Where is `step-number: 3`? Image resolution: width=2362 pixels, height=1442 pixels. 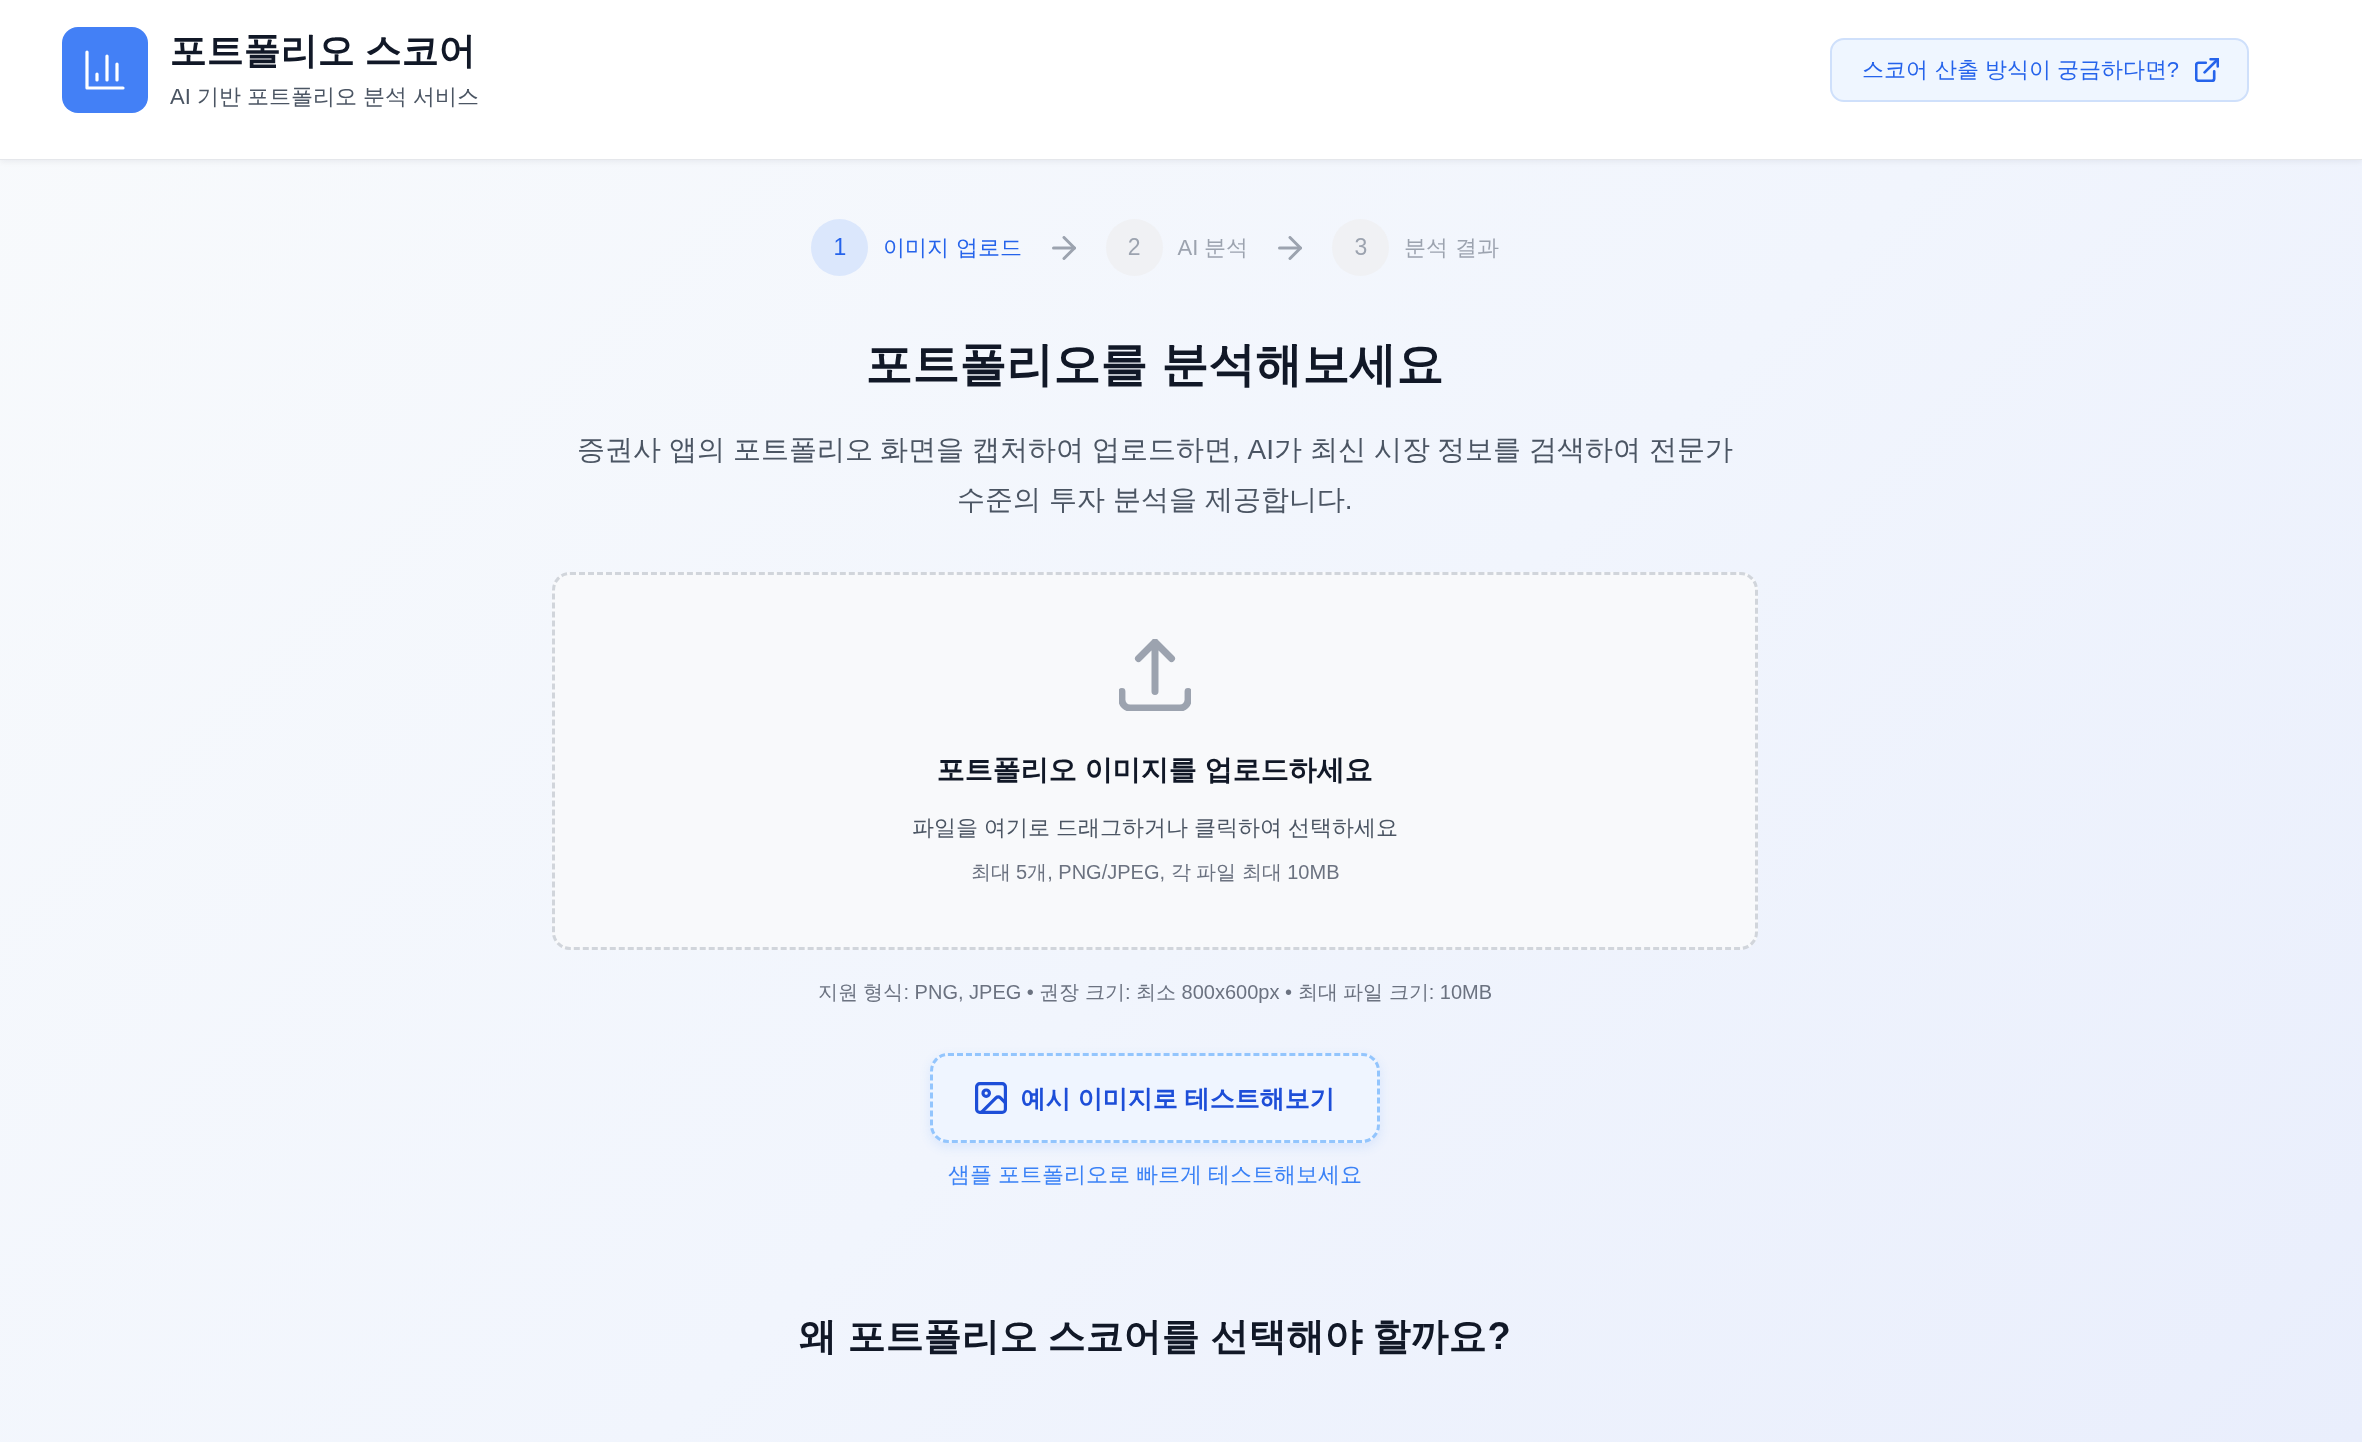
step-number: 3 is located at coordinates (1361, 247).